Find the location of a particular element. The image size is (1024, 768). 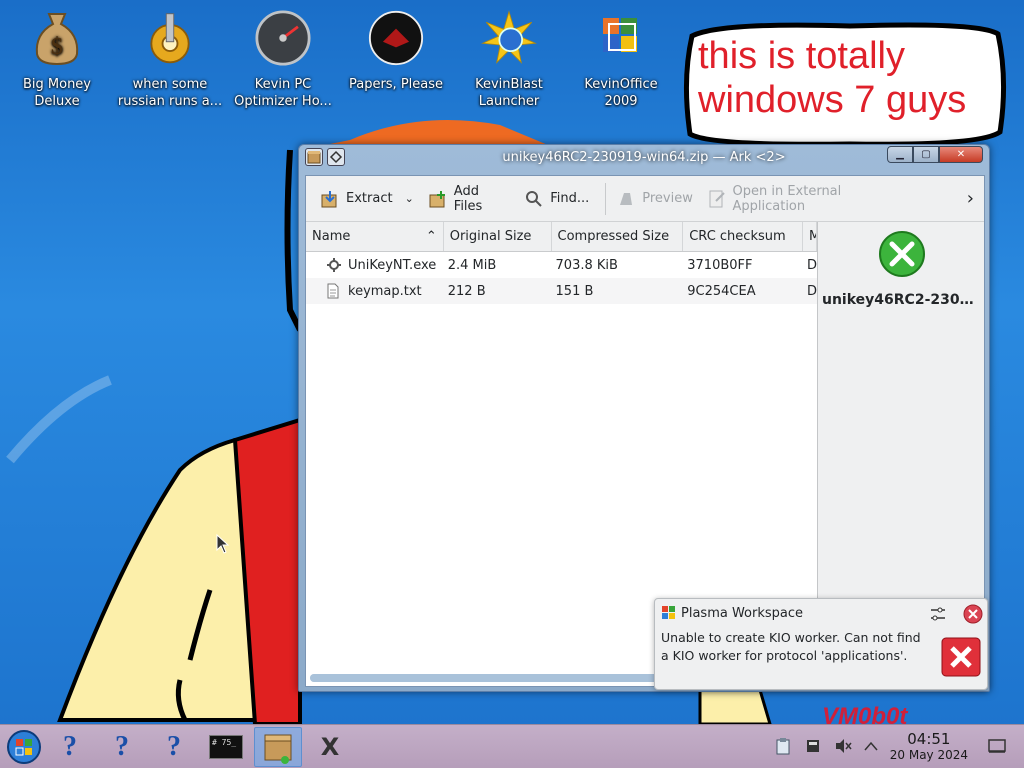

clock: 04:51 20 May 2024 is located at coordinates (929, 747).